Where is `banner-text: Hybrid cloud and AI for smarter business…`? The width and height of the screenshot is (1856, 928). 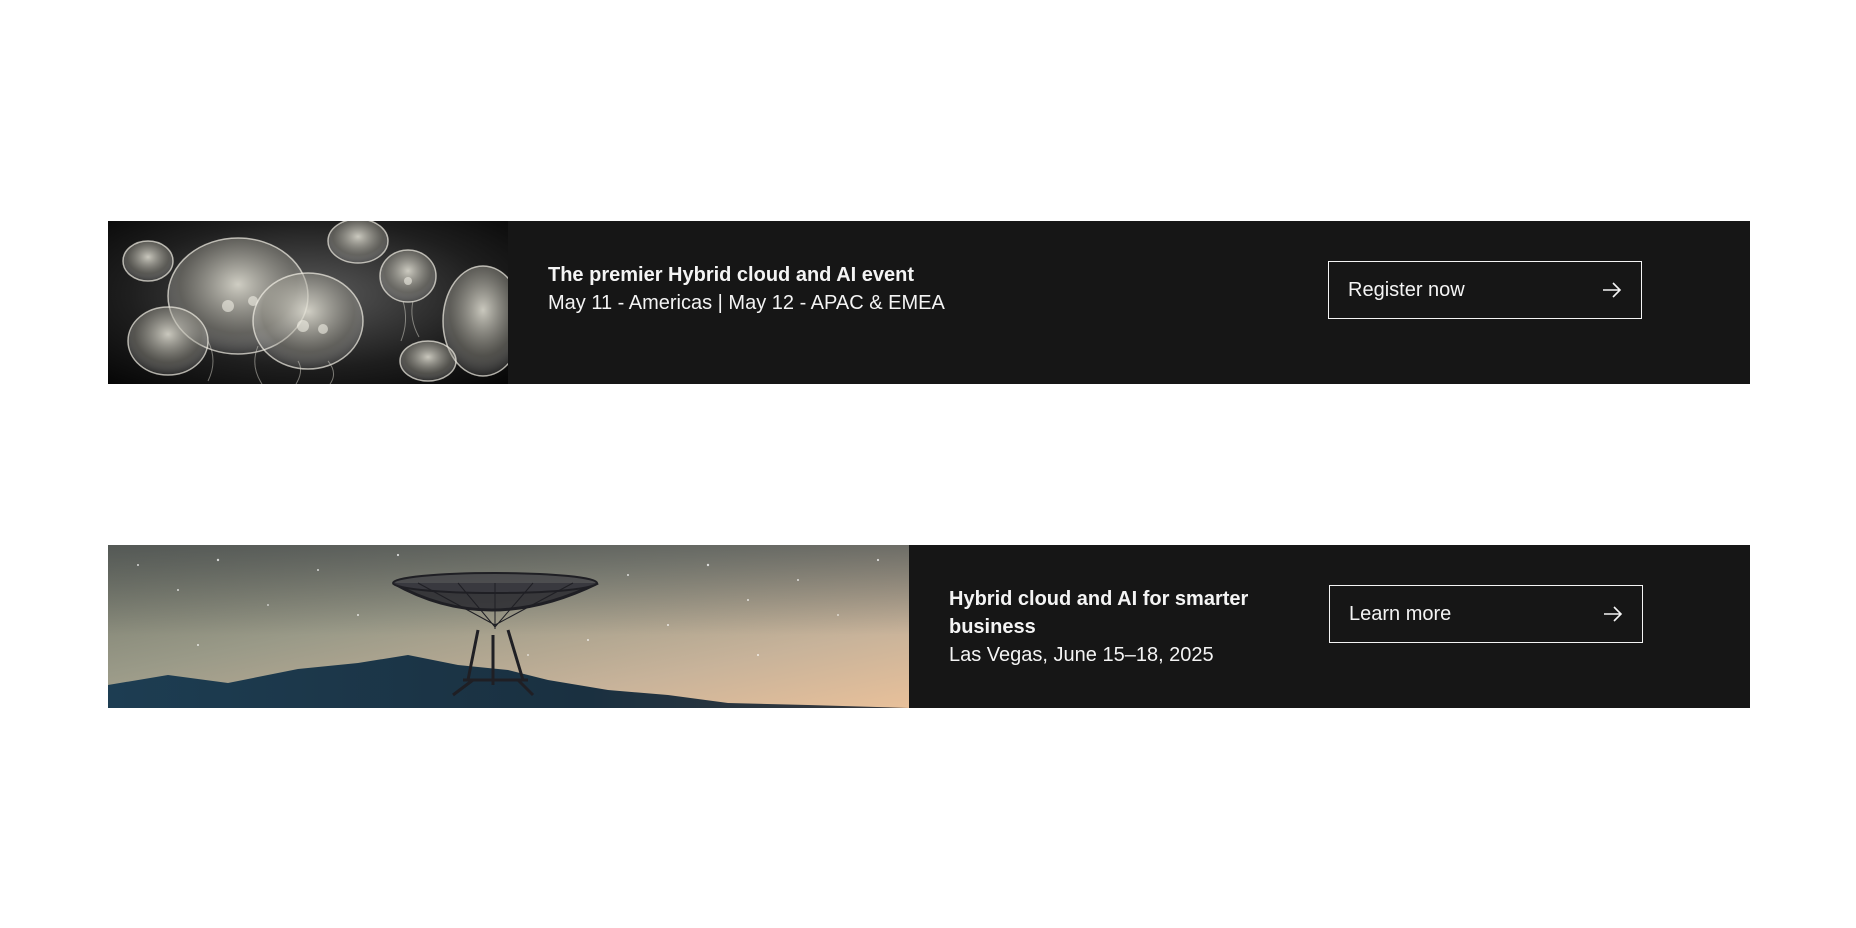
banner-text: Hybrid cloud and AI for smarter business… is located at coordinates (1099, 626).